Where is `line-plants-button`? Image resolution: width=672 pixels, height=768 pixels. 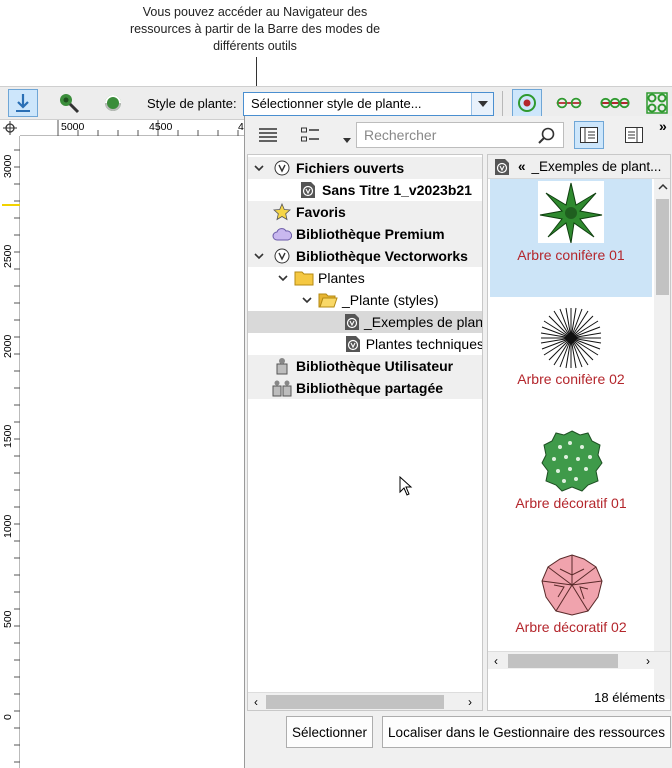 line-plants-button is located at coordinates (569, 103).